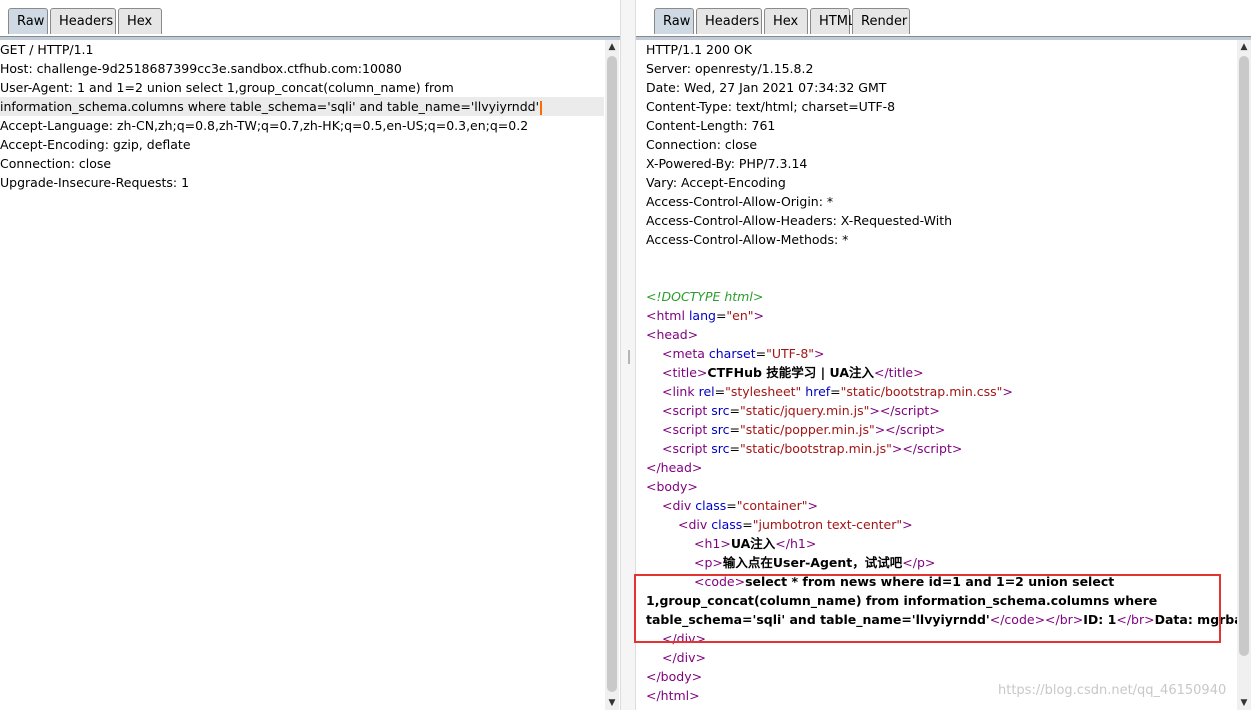  I want to click on response-header-text: Connection: close, so click(702, 144).